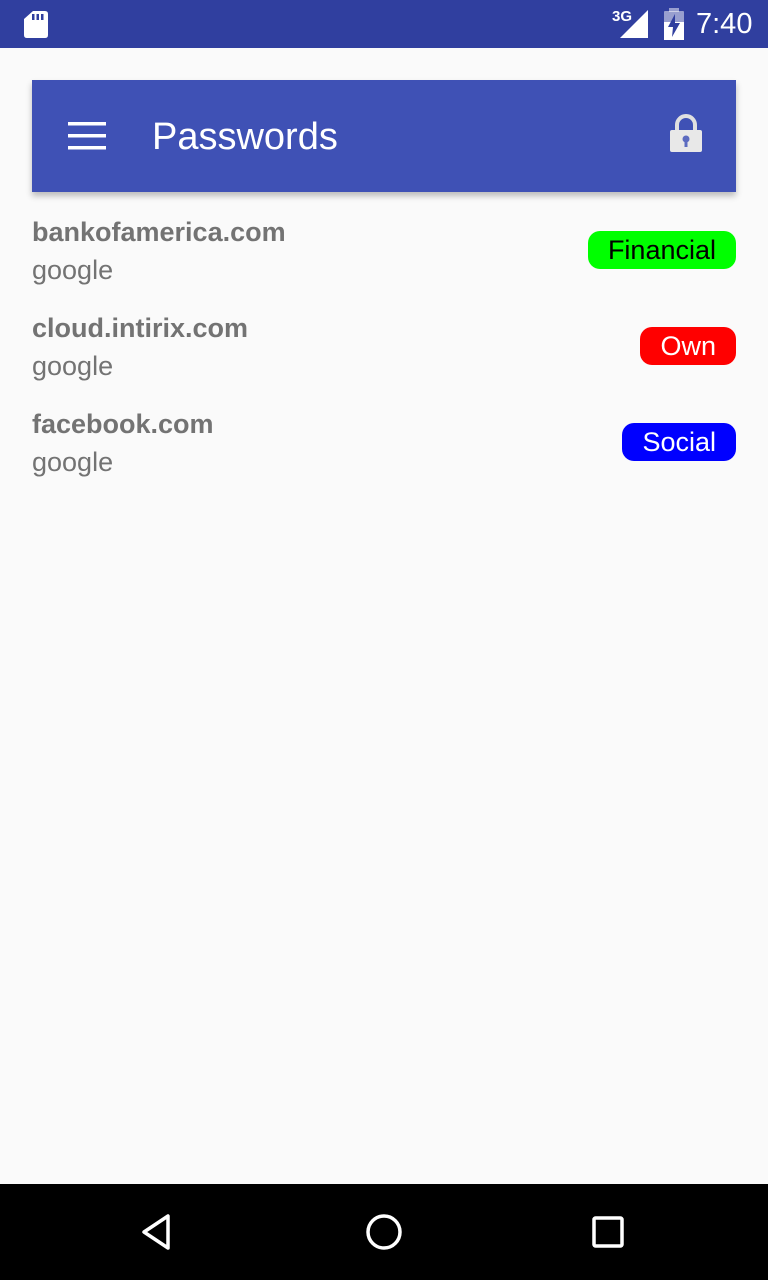  Describe the element at coordinates (156, 1232) in the screenshot. I see `back-icon` at that location.